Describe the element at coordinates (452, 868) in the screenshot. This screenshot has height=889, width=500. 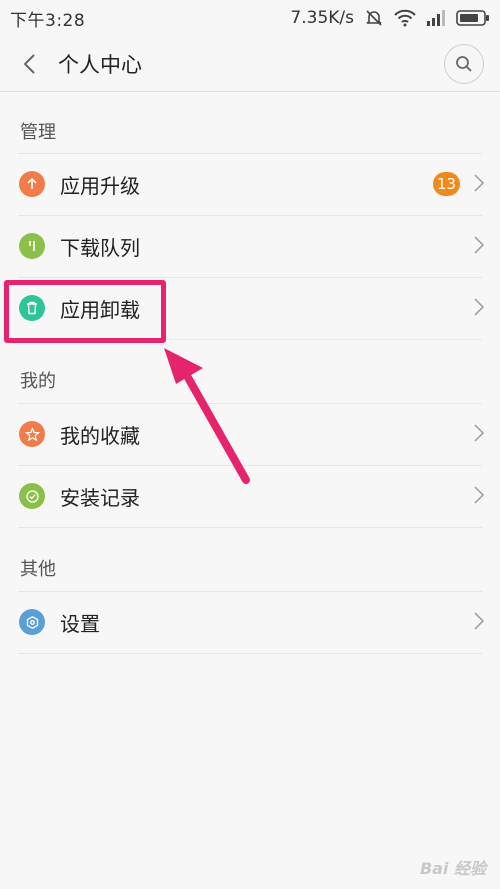
I see `watermark: Bai 经验` at that location.